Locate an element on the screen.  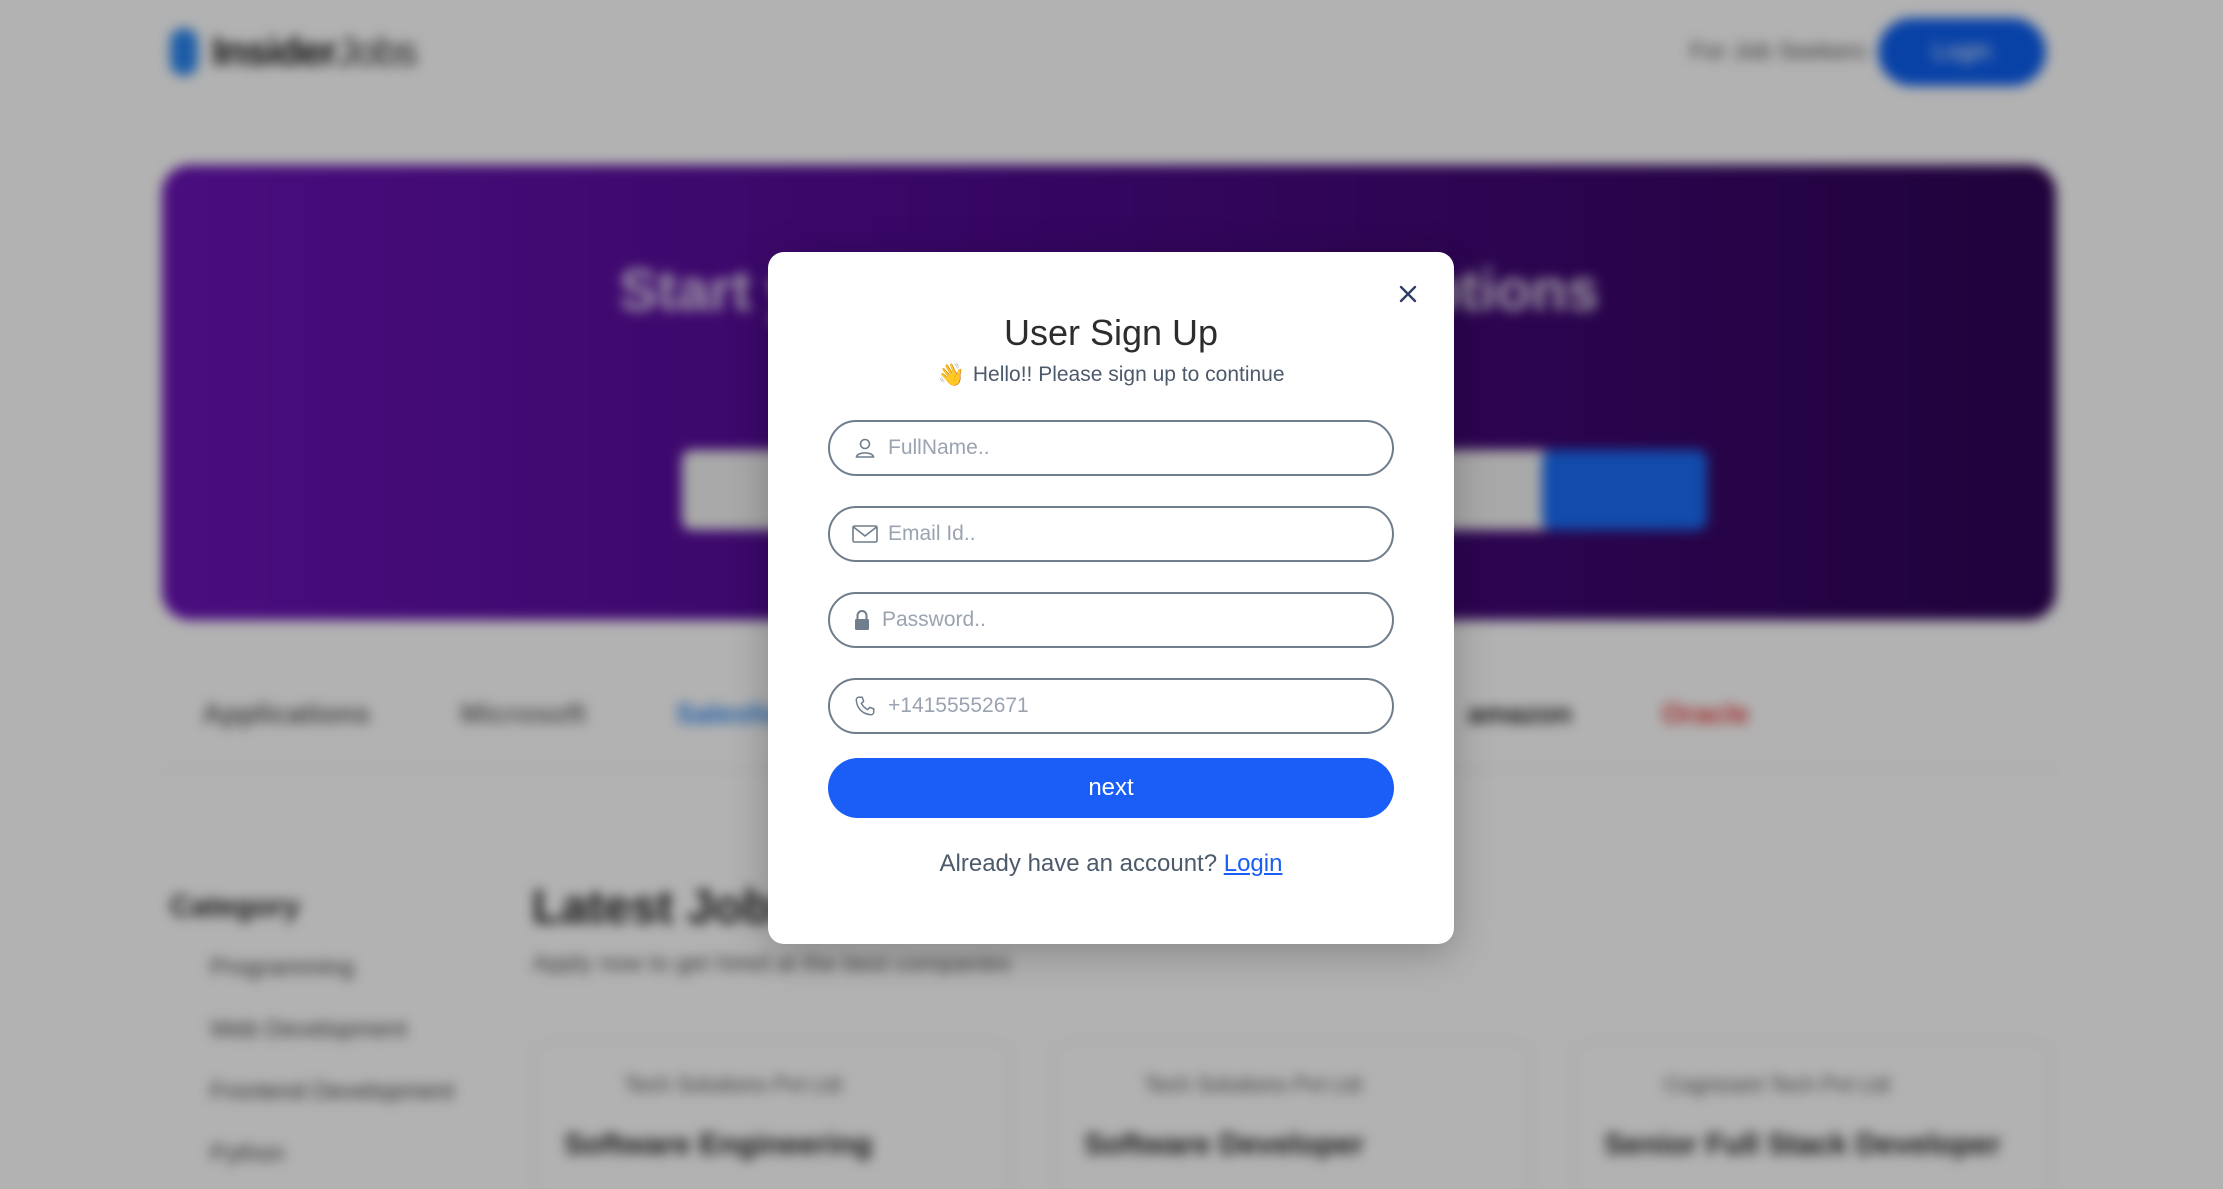
close-icon is located at coordinates (1408, 294).